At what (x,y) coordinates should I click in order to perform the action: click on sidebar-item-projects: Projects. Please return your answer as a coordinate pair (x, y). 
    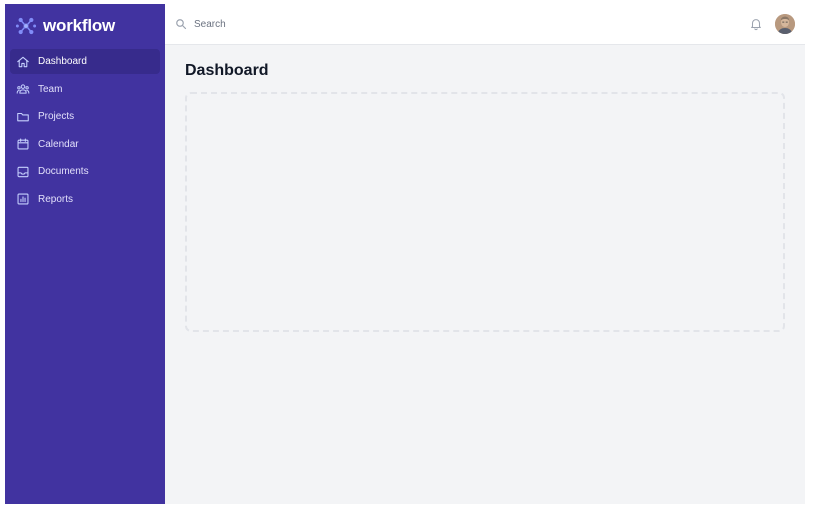
    Looking at the image, I should click on (85, 116).